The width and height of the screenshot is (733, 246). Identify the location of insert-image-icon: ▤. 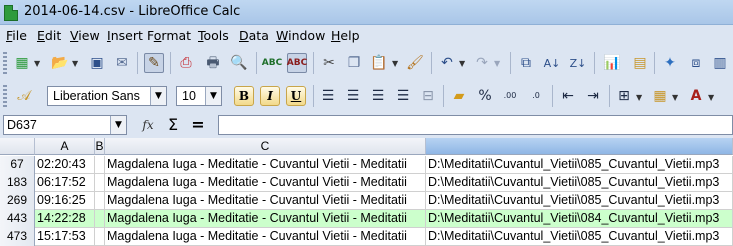
(640, 63).